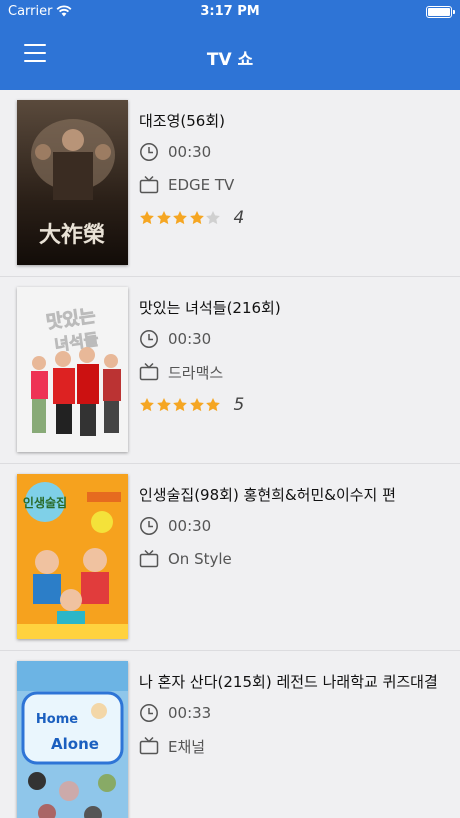  I want to click on channel: 드라맥스, so click(181, 372).